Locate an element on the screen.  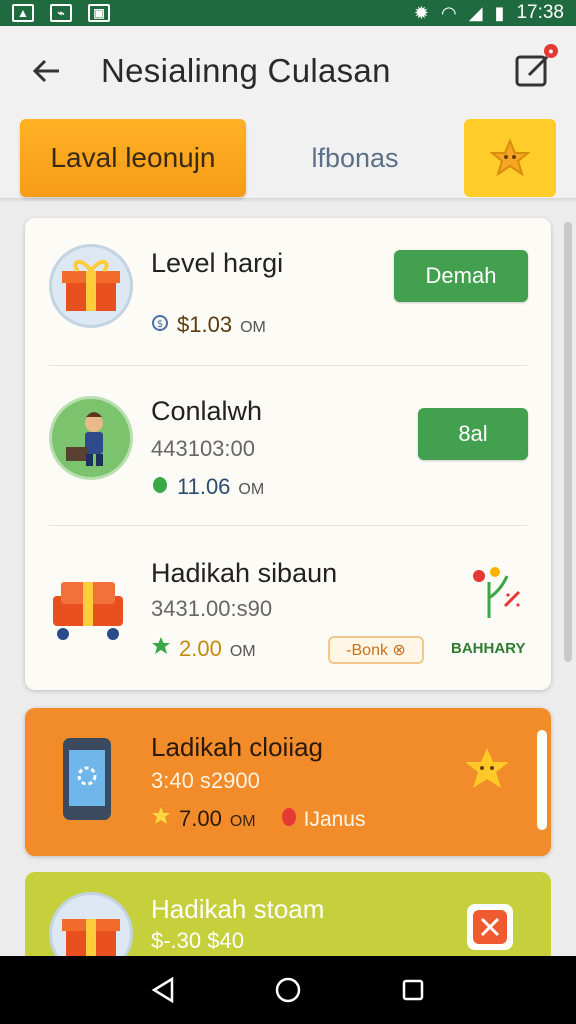
battery-icon: ▮ is located at coordinates (499, 12).